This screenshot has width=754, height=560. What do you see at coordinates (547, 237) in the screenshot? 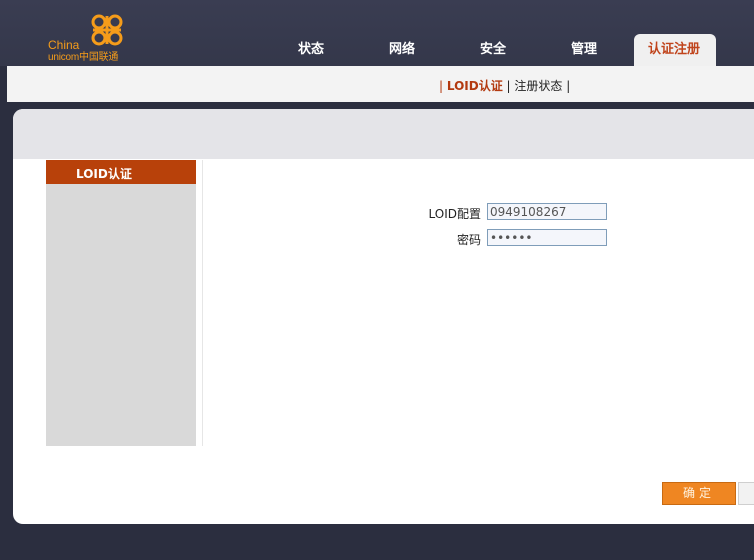
I see `password-input` at bounding box center [547, 237].